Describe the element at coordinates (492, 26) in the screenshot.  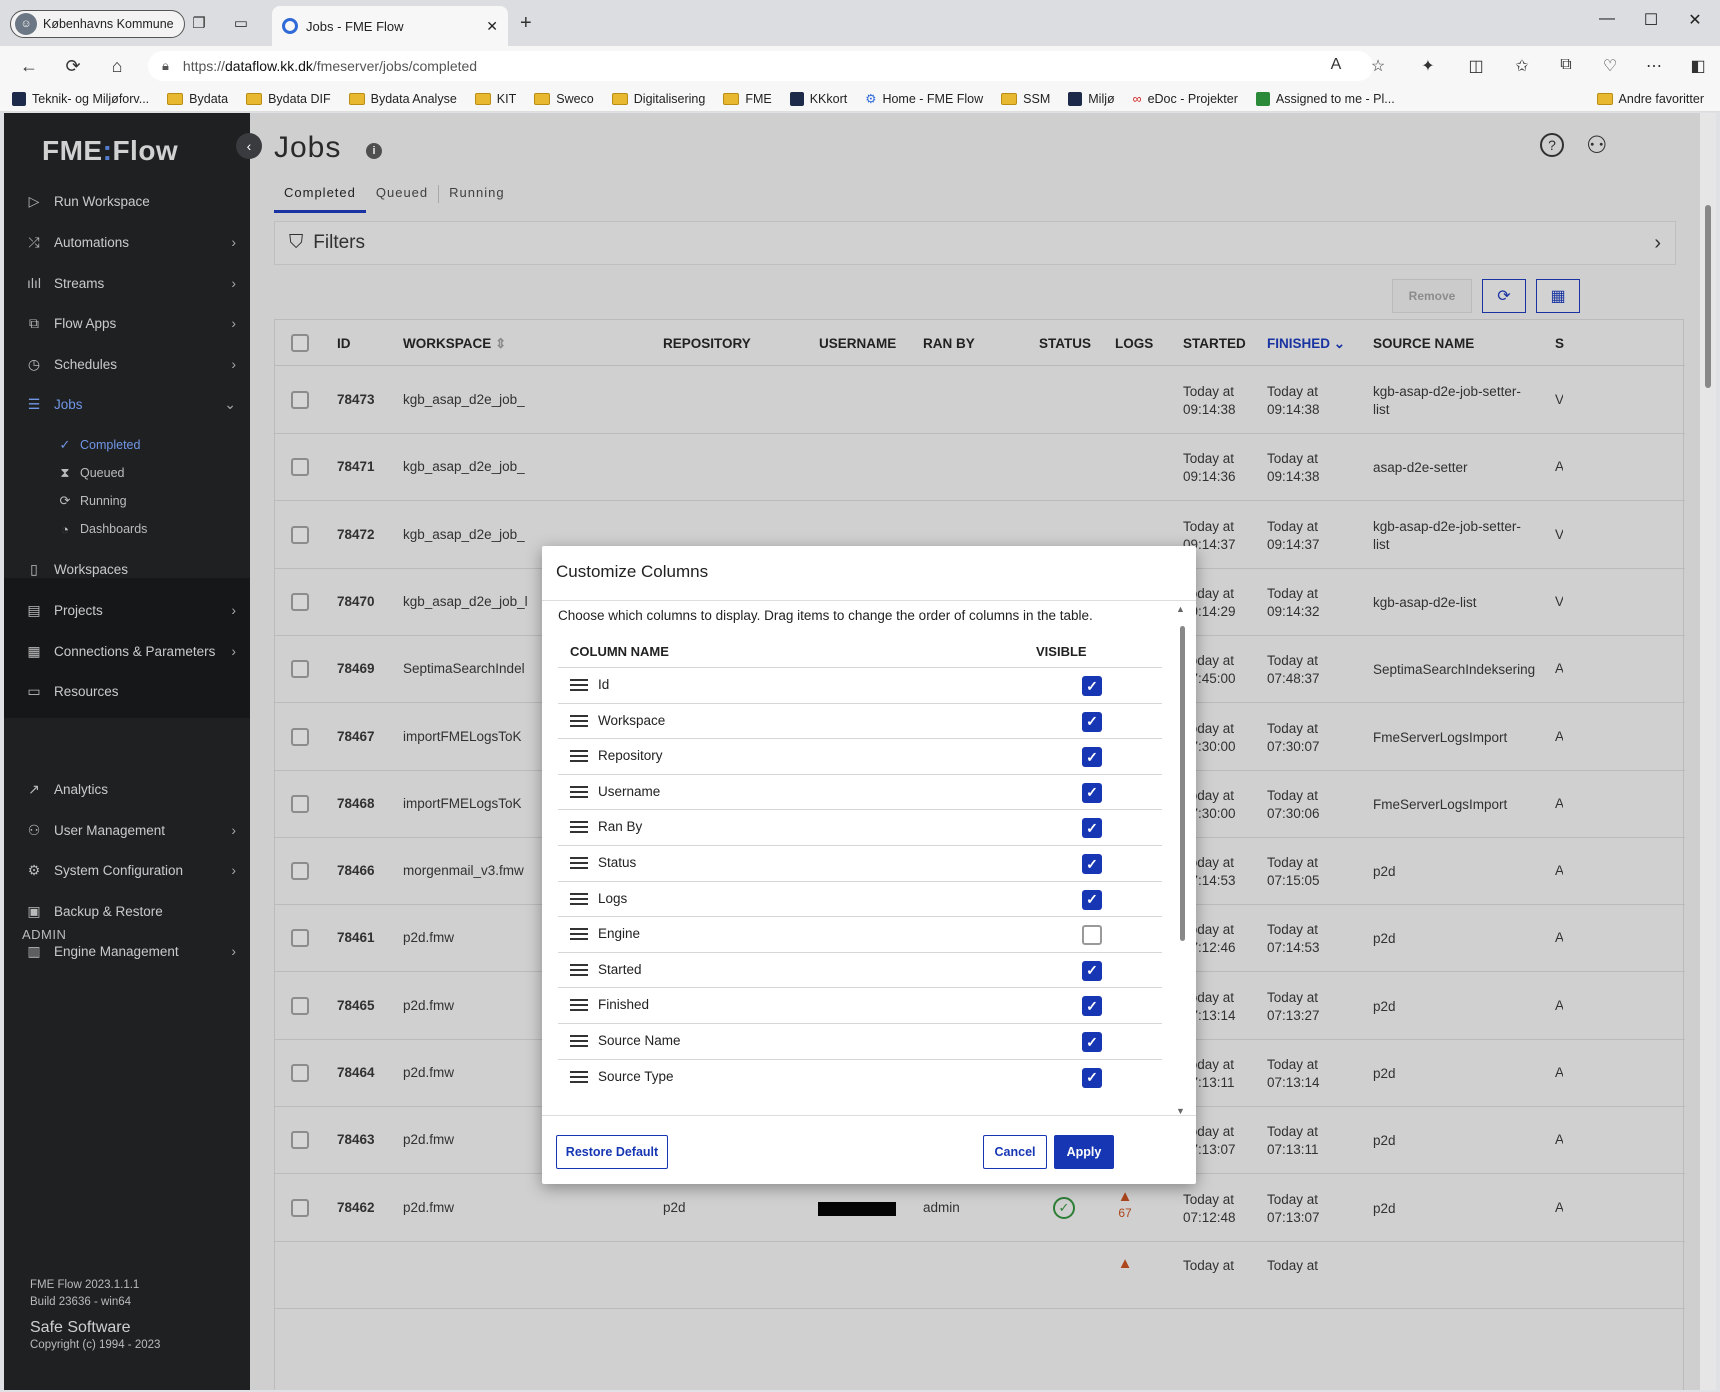
I see `close-tab-icon: ✕` at that location.